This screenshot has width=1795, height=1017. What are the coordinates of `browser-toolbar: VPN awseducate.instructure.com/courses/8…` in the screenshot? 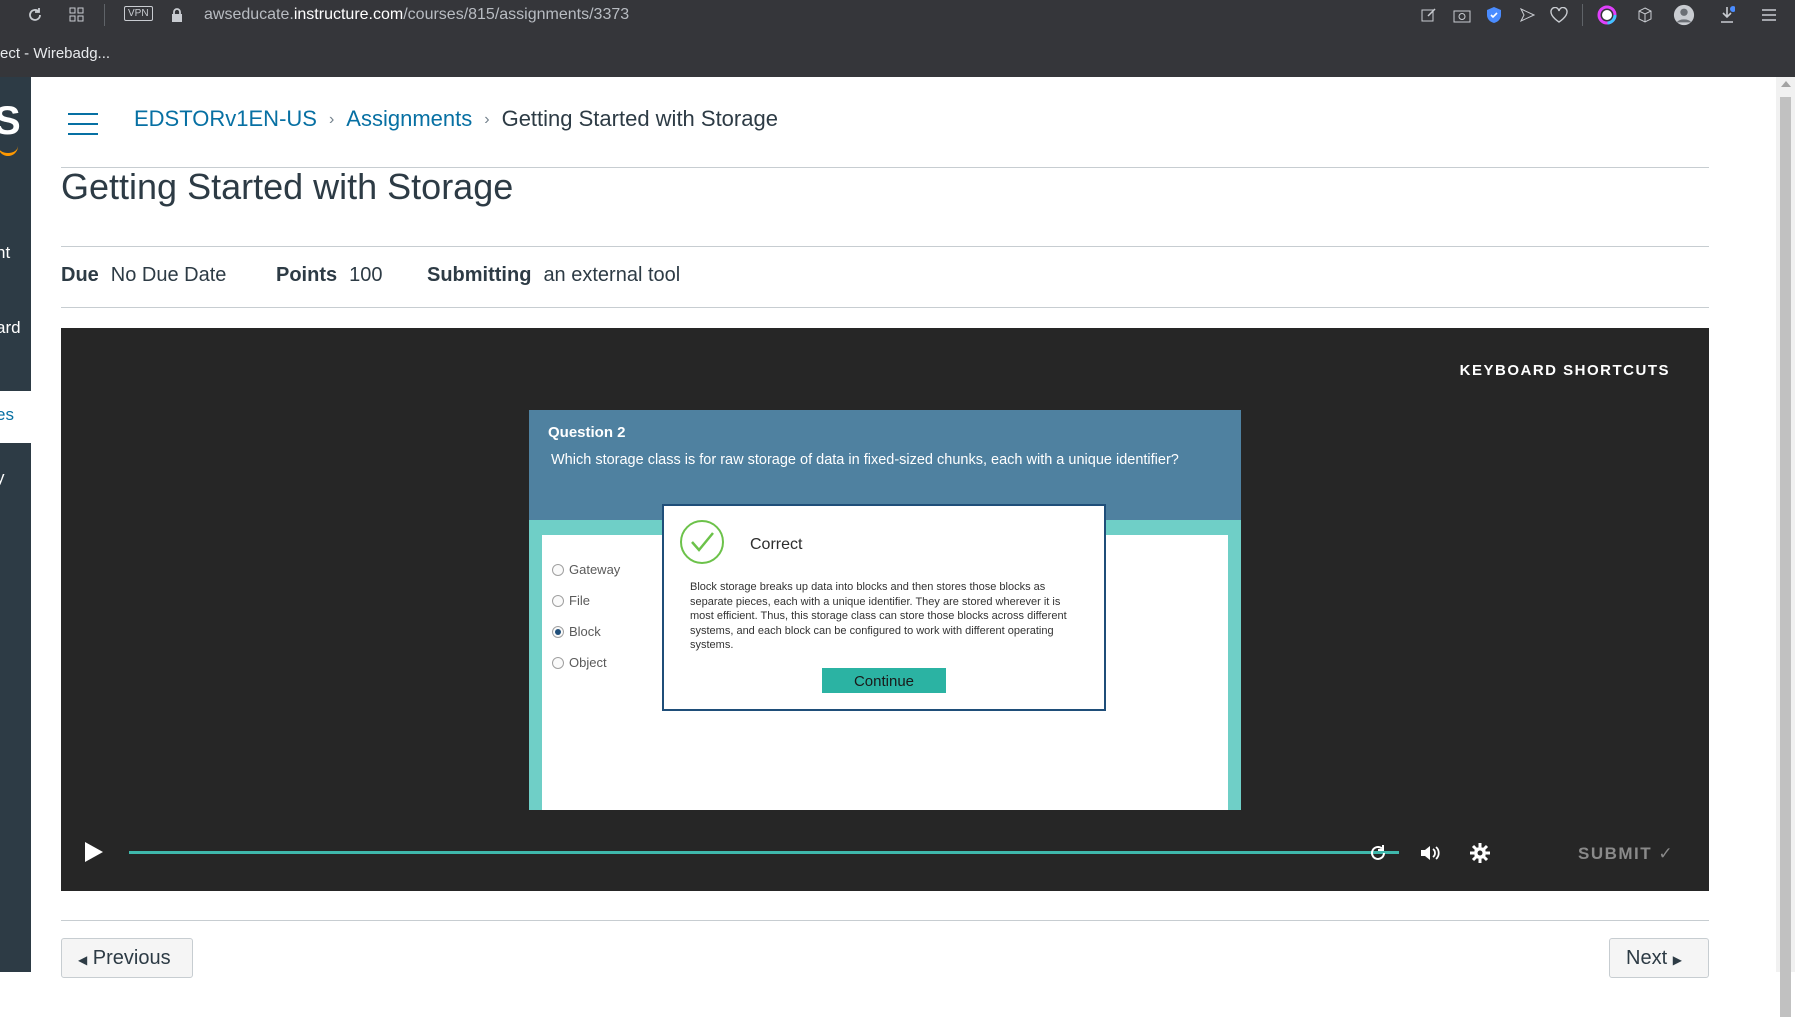 It's located at (897, 15).